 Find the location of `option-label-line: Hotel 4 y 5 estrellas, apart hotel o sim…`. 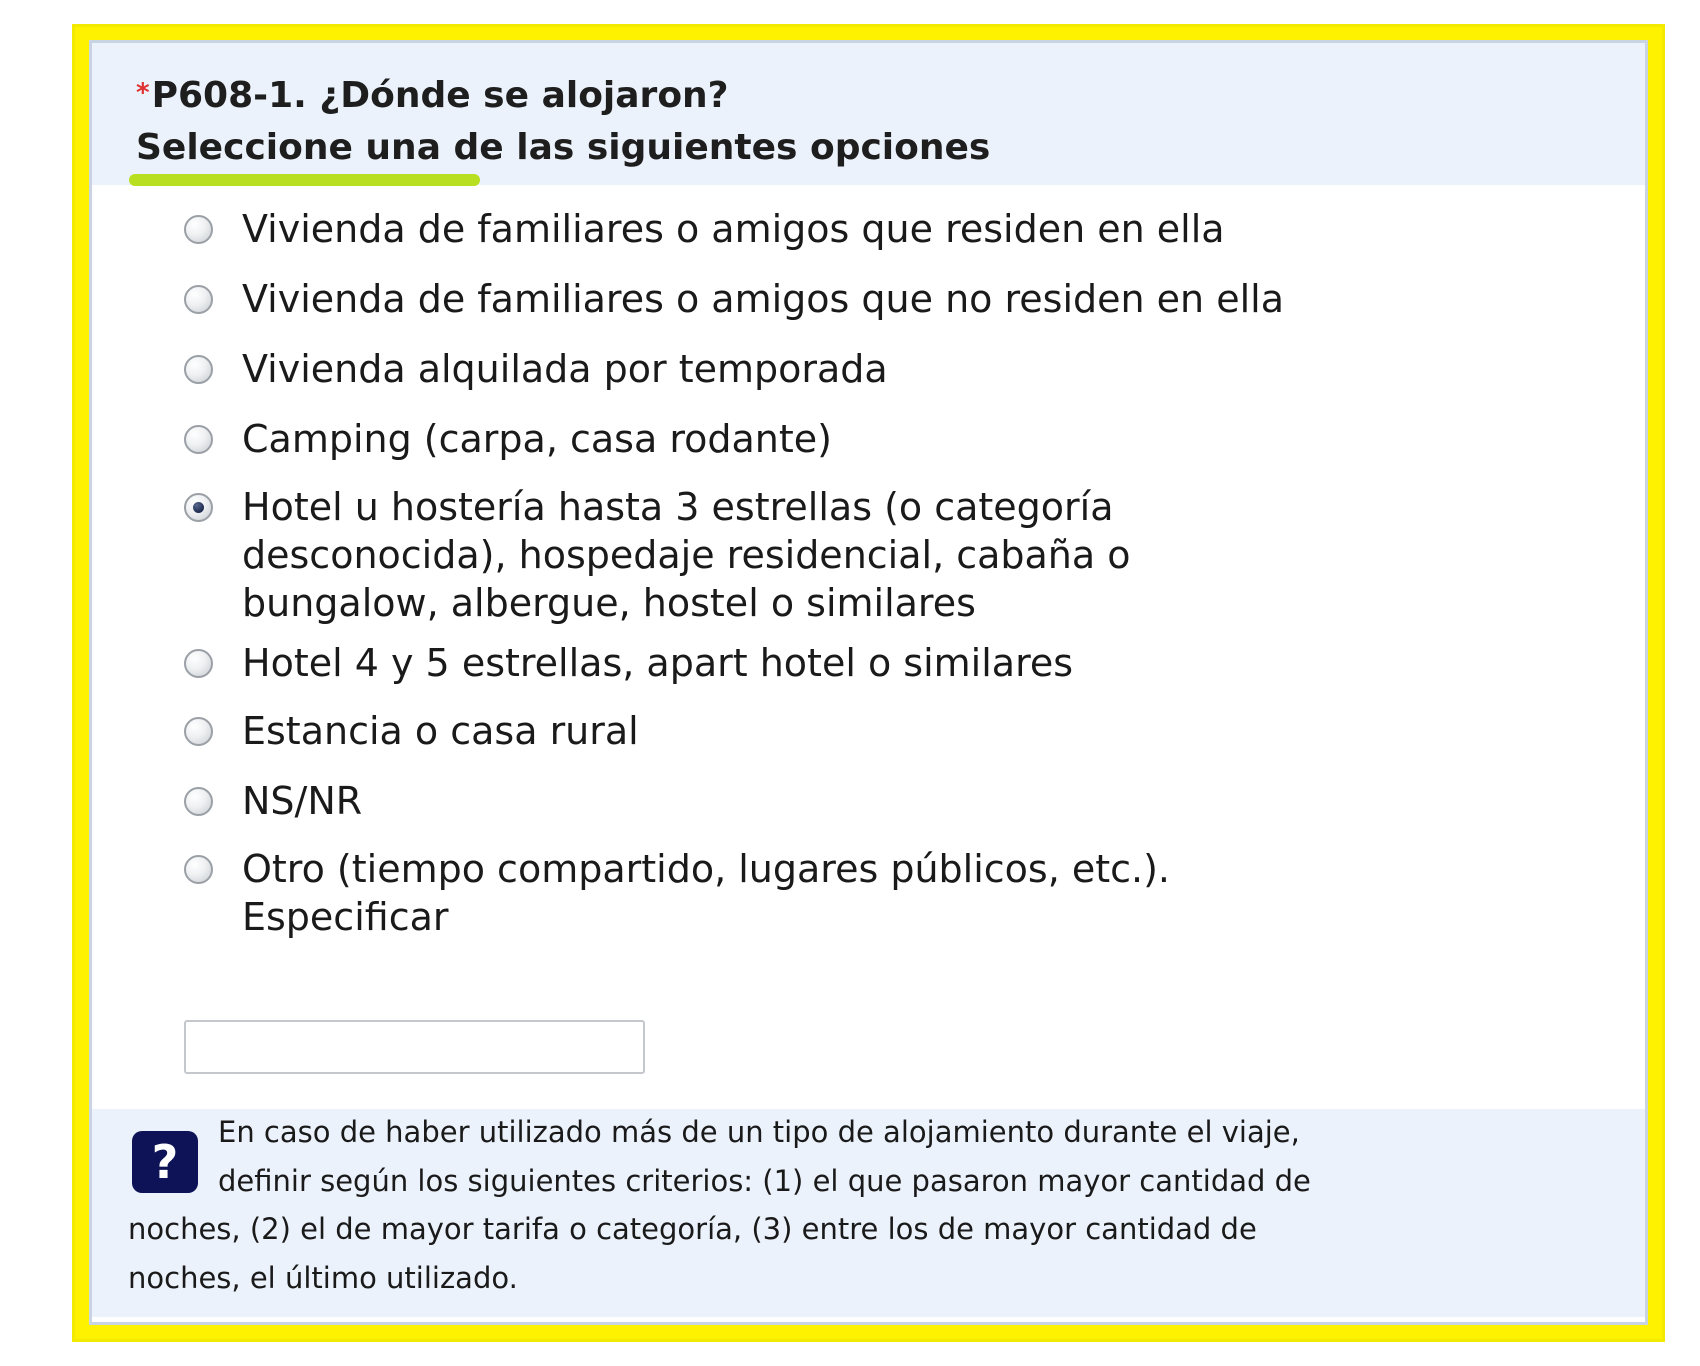

option-label-line: Hotel 4 y 5 estrellas, apart hotel o sim… is located at coordinates (658, 663).